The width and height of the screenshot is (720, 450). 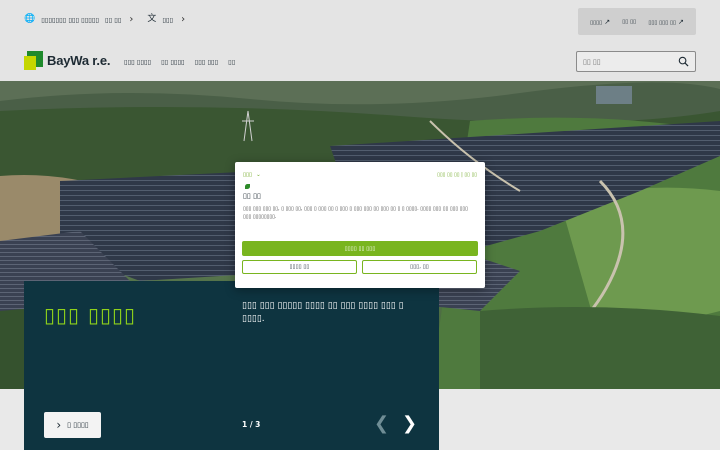 What do you see at coordinates (409, 424) in the screenshot?
I see `next-slide-button: ❯` at bounding box center [409, 424].